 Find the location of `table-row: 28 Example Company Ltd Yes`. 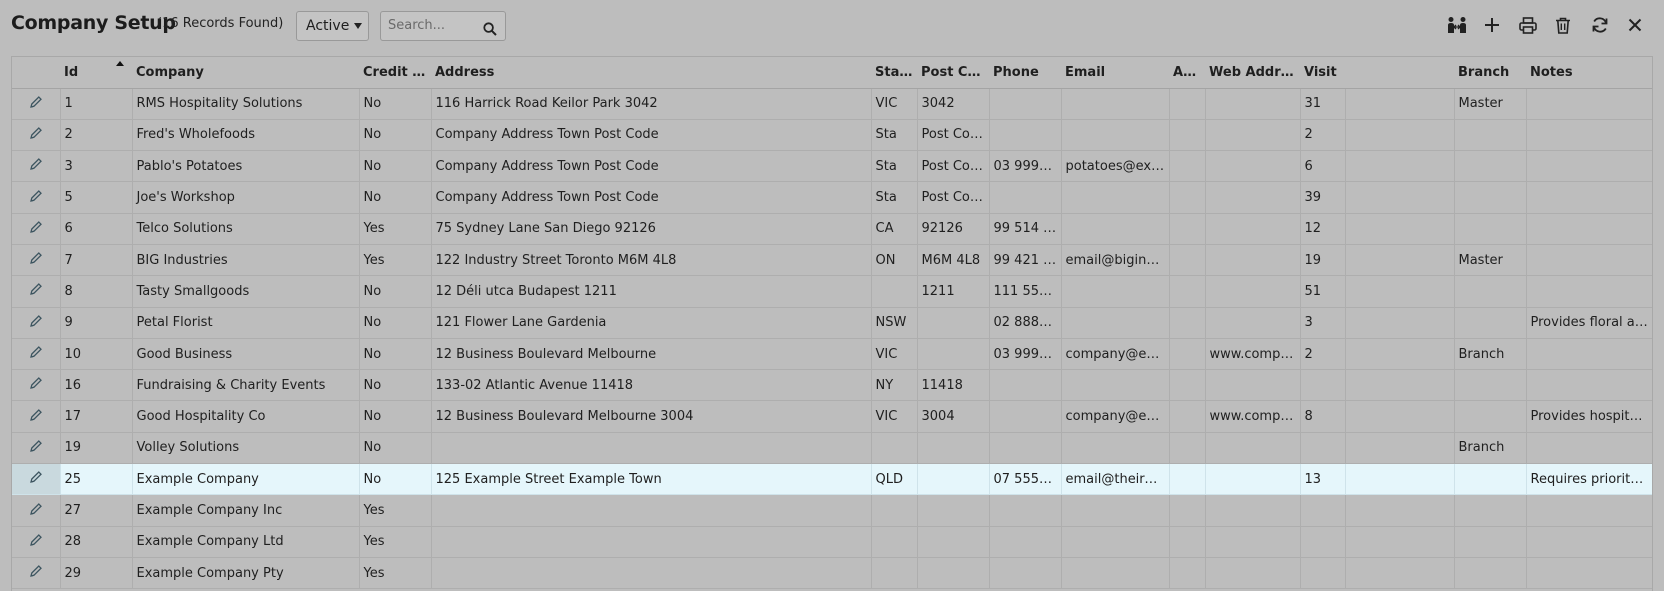

table-row: 28 Example Company Ltd Yes is located at coordinates (832, 542).